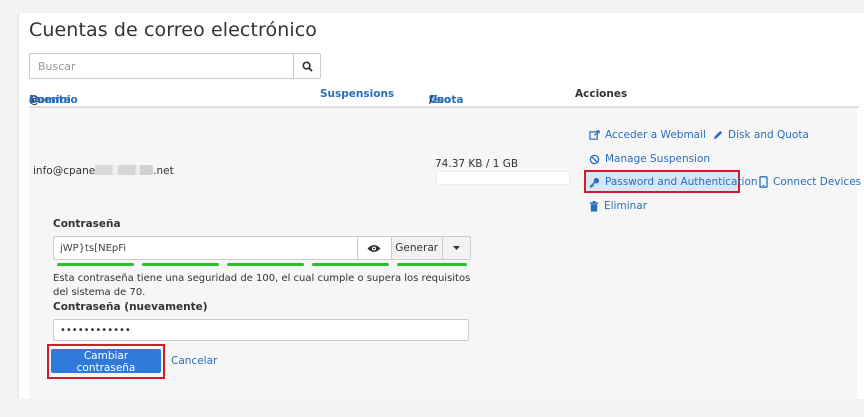 The width and height of the screenshot is (864, 417). What do you see at coordinates (124, 170) in the screenshot?
I see `redacted-block` at bounding box center [124, 170].